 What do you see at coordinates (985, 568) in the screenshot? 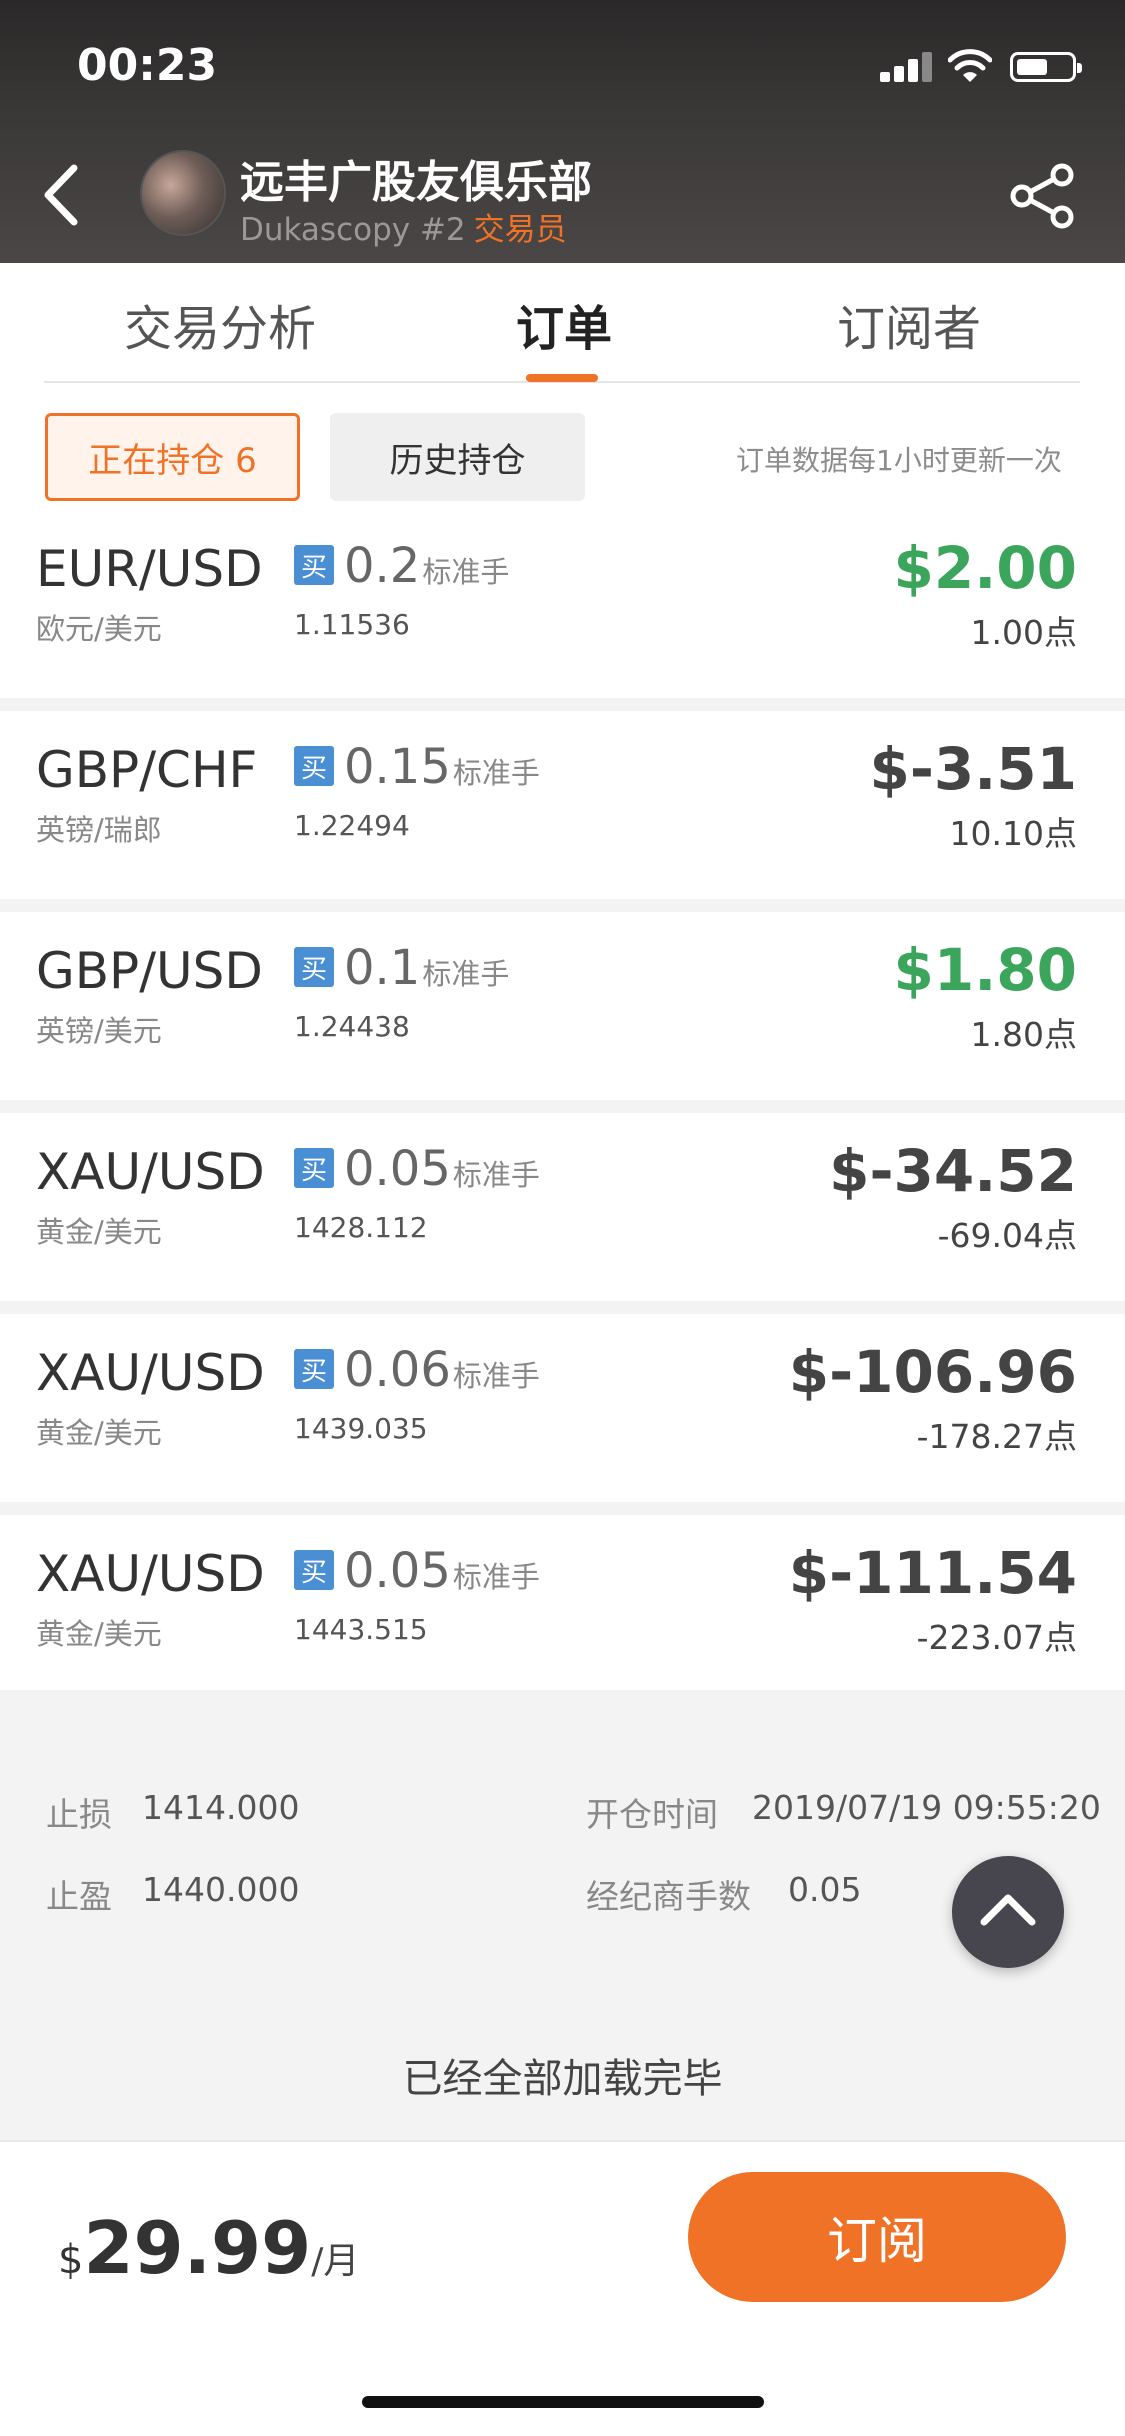
I see `pnl-value: $2.00` at bounding box center [985, 568].